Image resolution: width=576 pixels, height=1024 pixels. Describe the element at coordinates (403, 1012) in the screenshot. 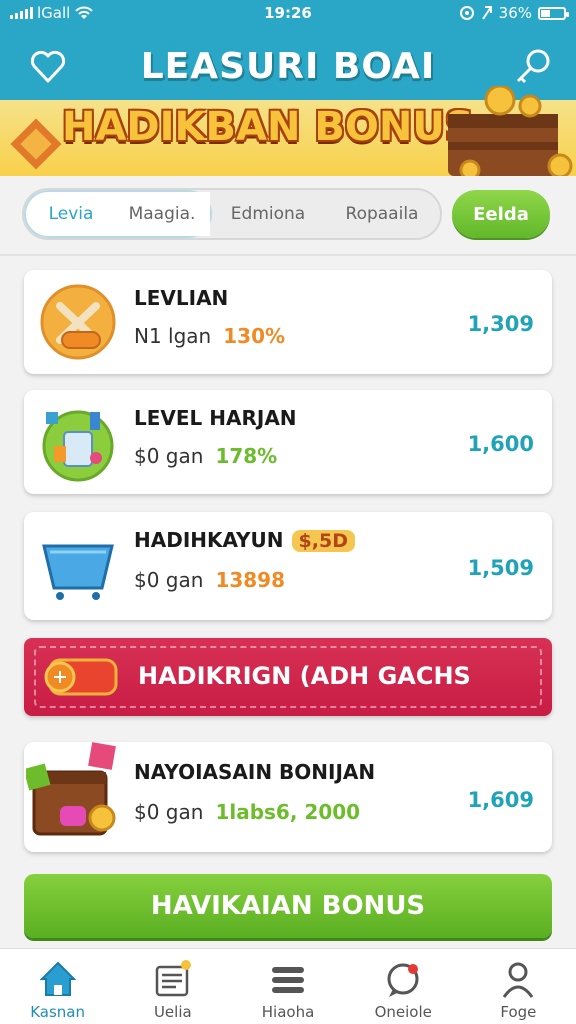

I see `nav-label: Oneiole` at that location.